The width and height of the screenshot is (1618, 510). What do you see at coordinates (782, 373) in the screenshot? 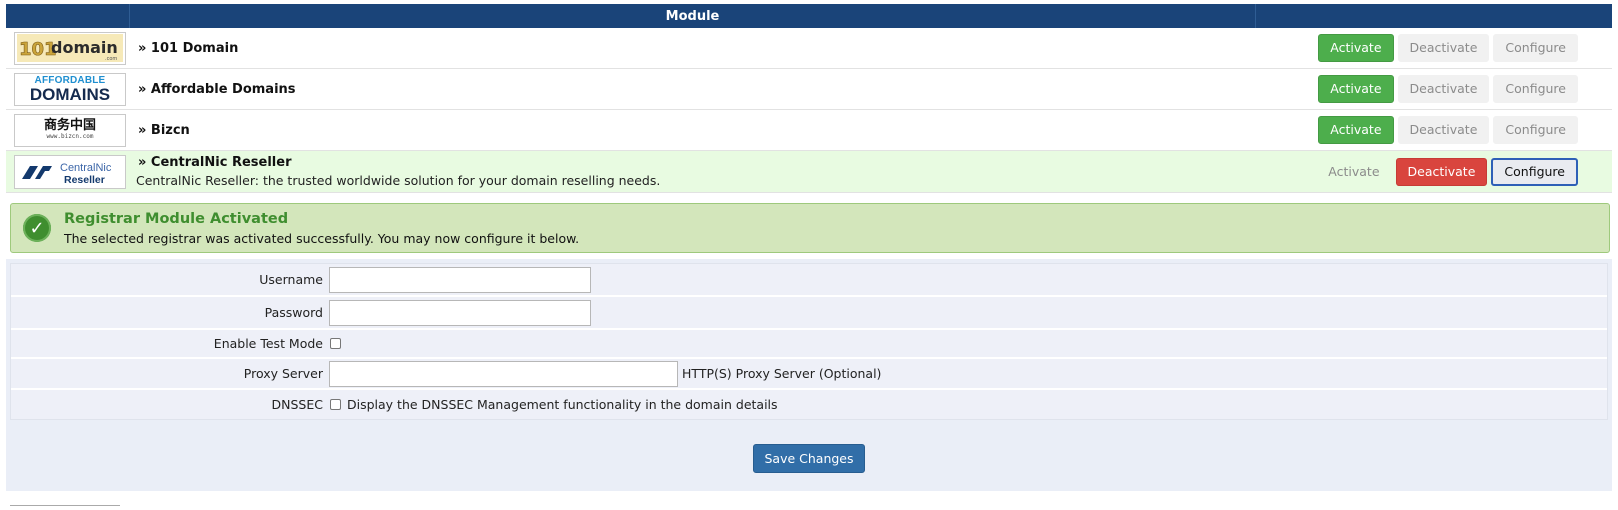
I see `proxy-help-text: HTTP(S) Proxy Server (Optional)` at bounding box center [782, 373].